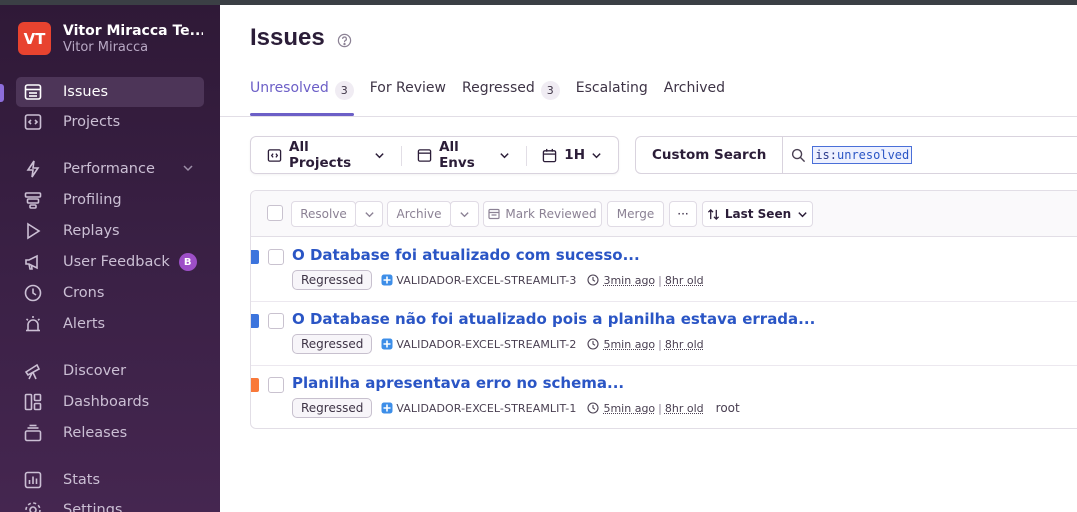 The image size is (1077, 512). Describe the element at coordinates (33, 433) in the screenshot. I see `releases-icon` at that location.